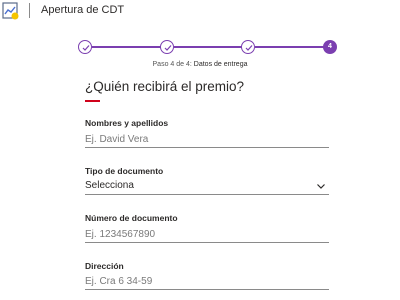 This screenshot has height=300, width=400. What do you see at coordinates (207, 187) in the screenshot?
I see `doc-type-select: Selecciona` at bounding box center [207, 187].